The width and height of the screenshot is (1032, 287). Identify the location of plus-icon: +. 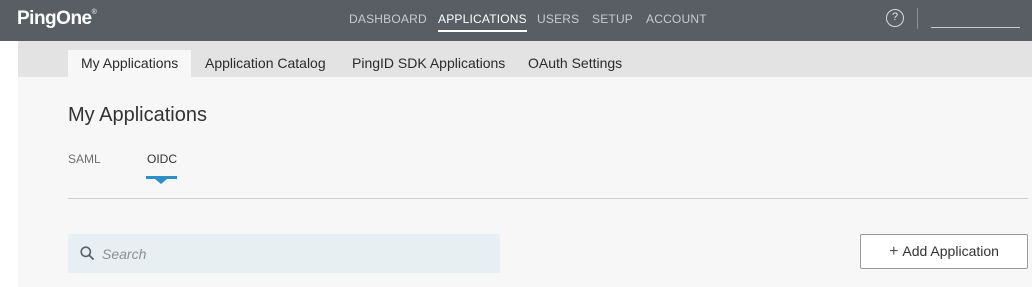
(894, 251).